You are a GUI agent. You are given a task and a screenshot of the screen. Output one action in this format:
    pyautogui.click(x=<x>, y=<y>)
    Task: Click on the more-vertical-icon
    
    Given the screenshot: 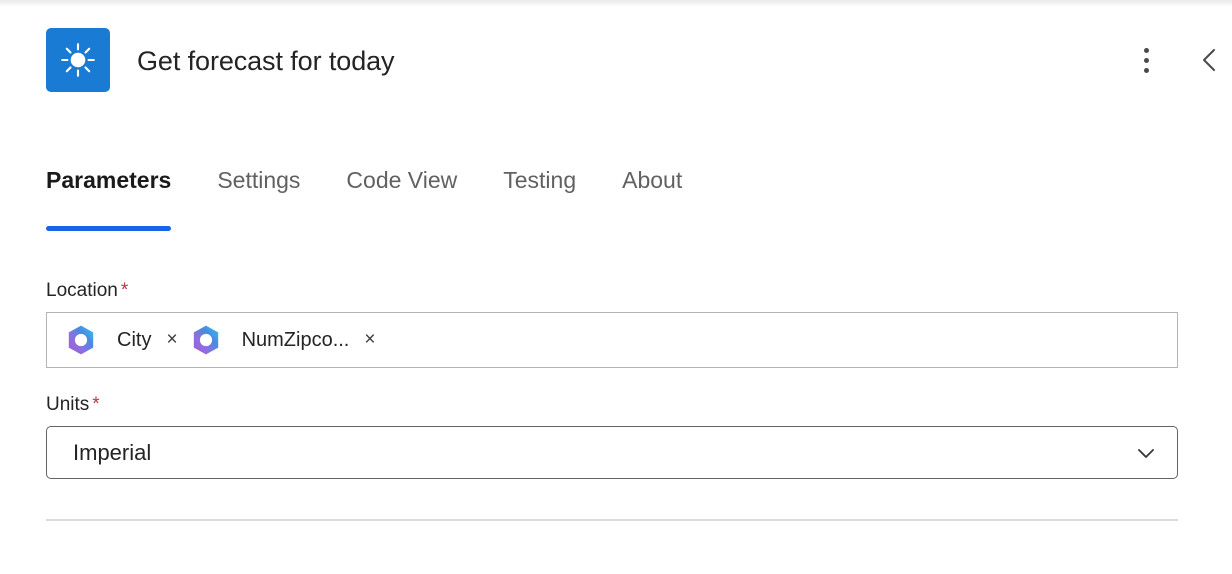 What is the action you would take?
    pyautogui.click(x=1146, y=60)
    